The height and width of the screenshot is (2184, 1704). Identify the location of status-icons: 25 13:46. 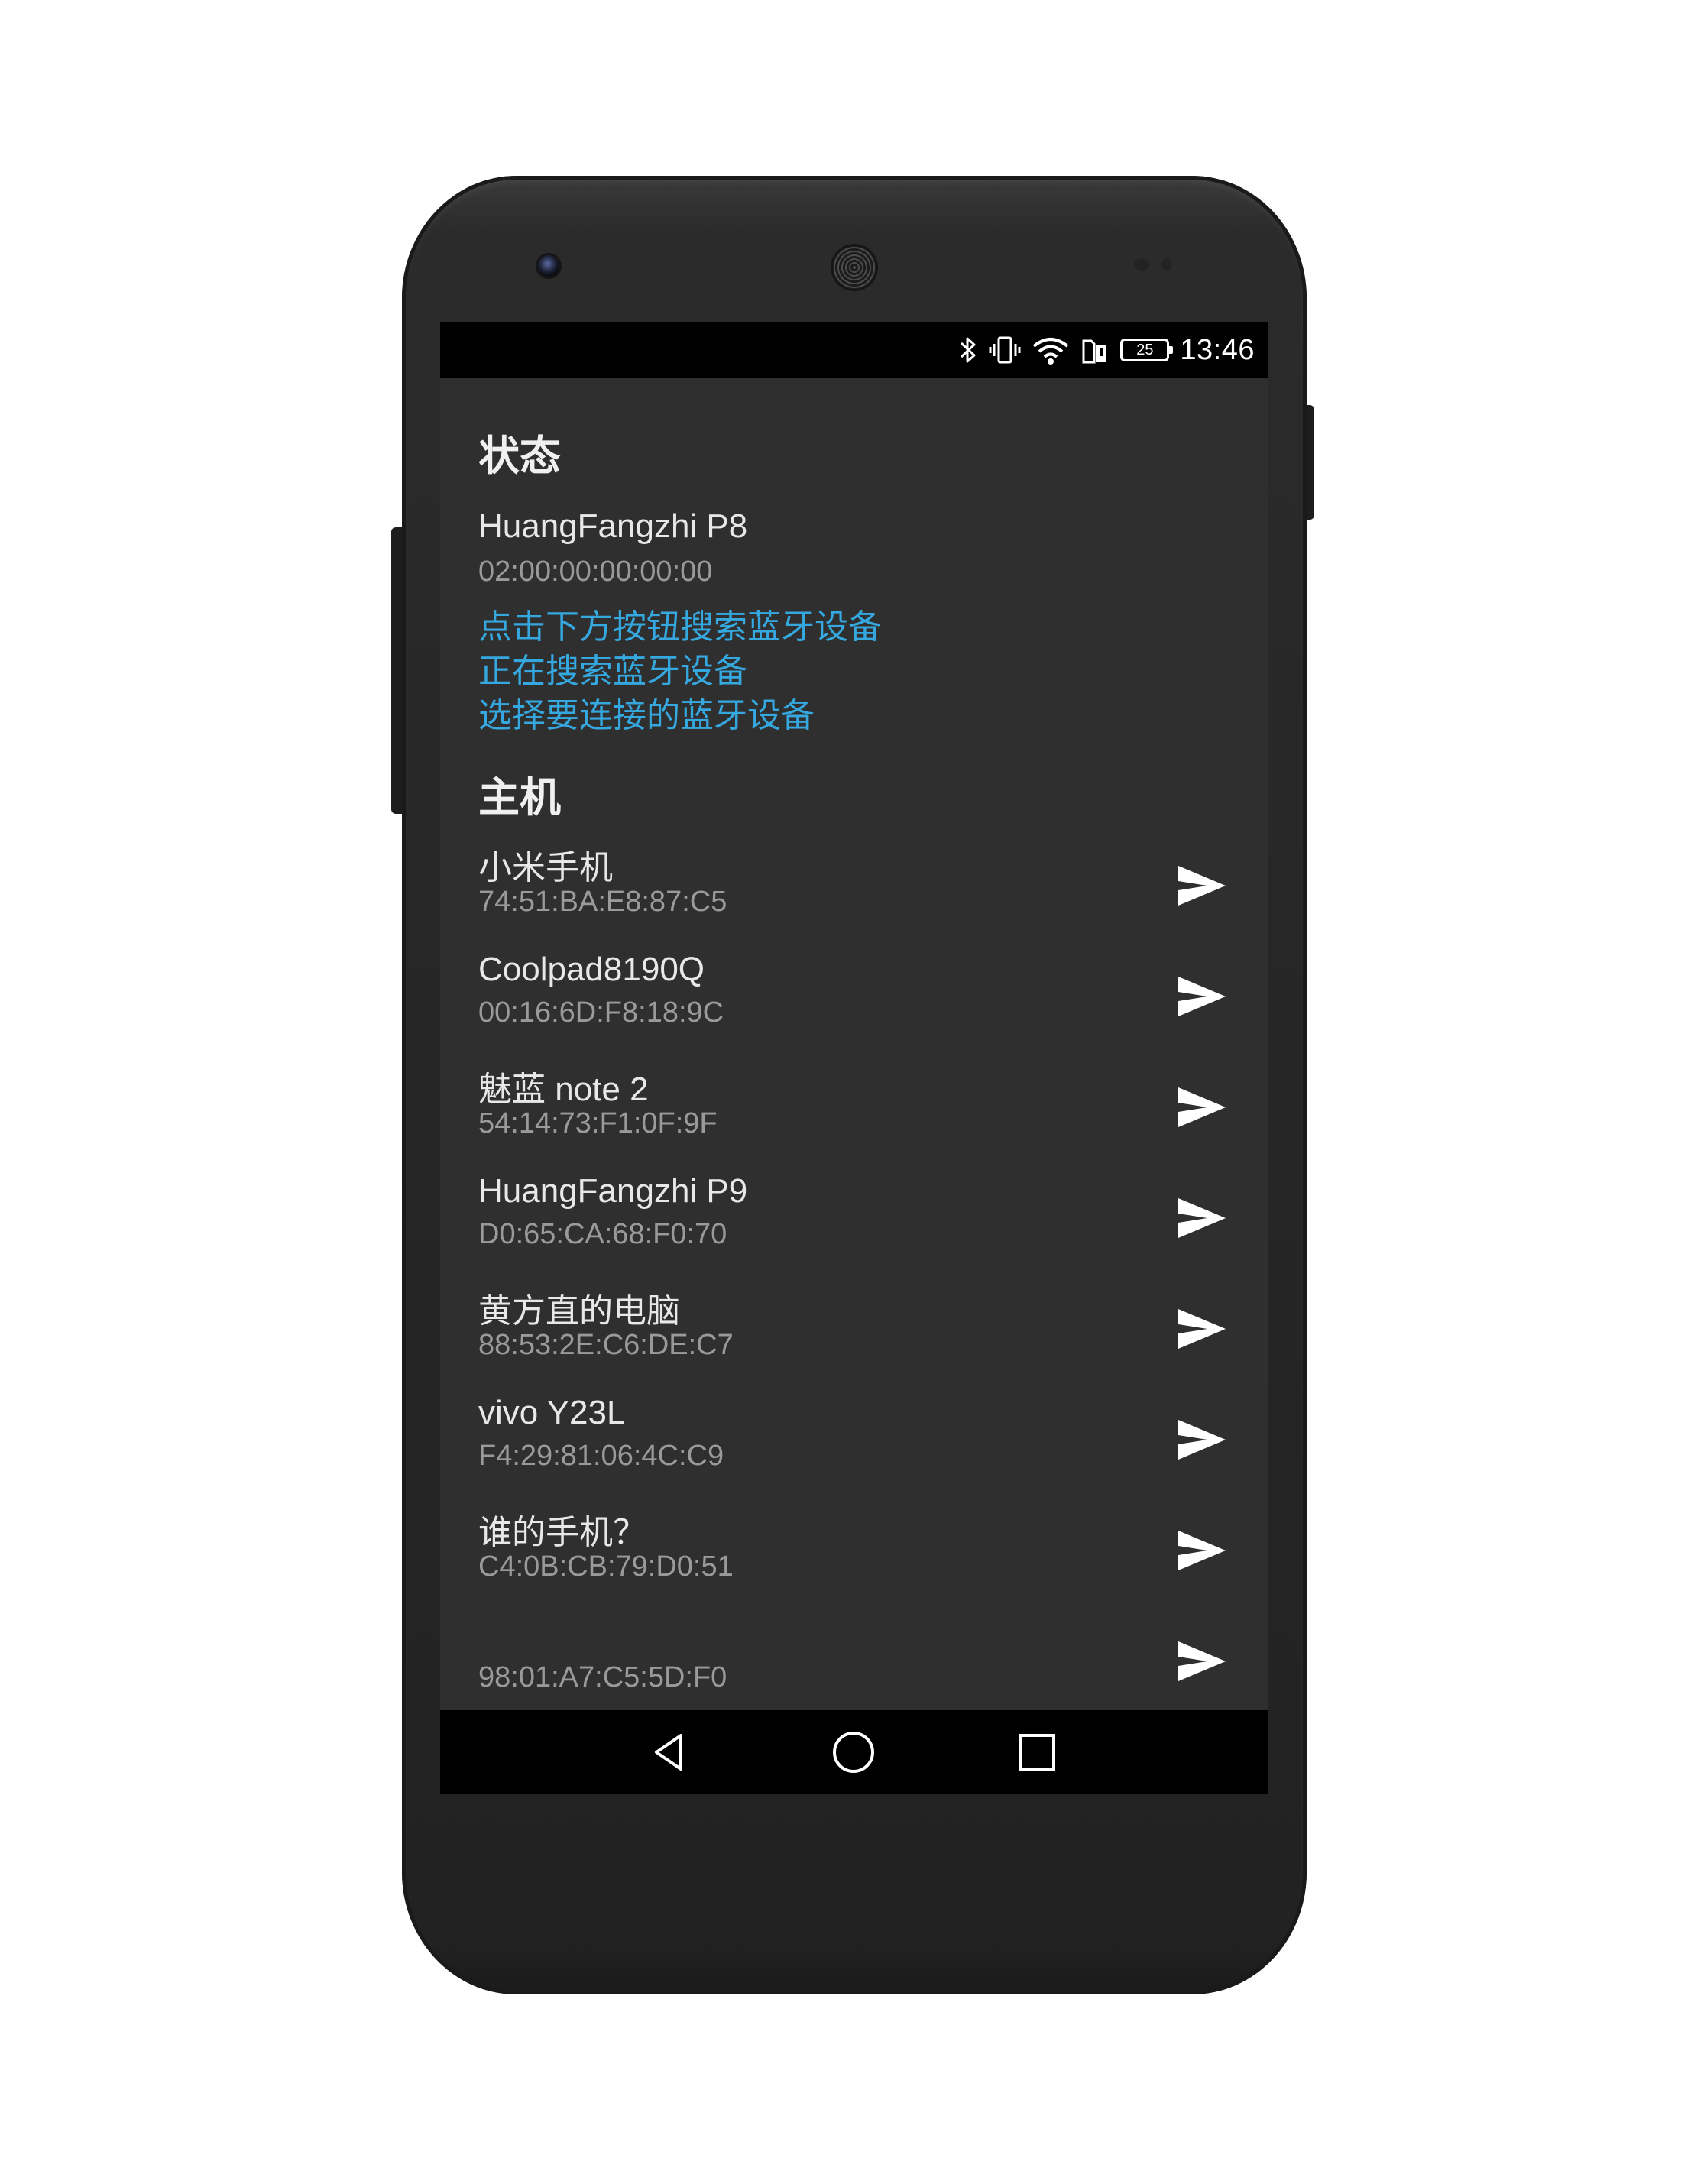
(1107, 350).